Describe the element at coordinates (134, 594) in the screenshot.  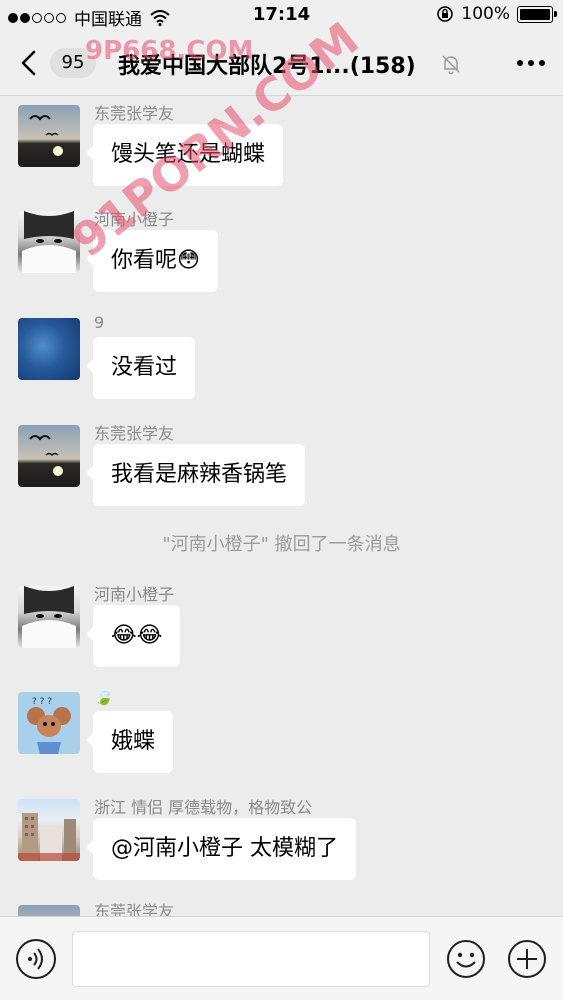
I see `sender-name: 河南小橙子` at that location.